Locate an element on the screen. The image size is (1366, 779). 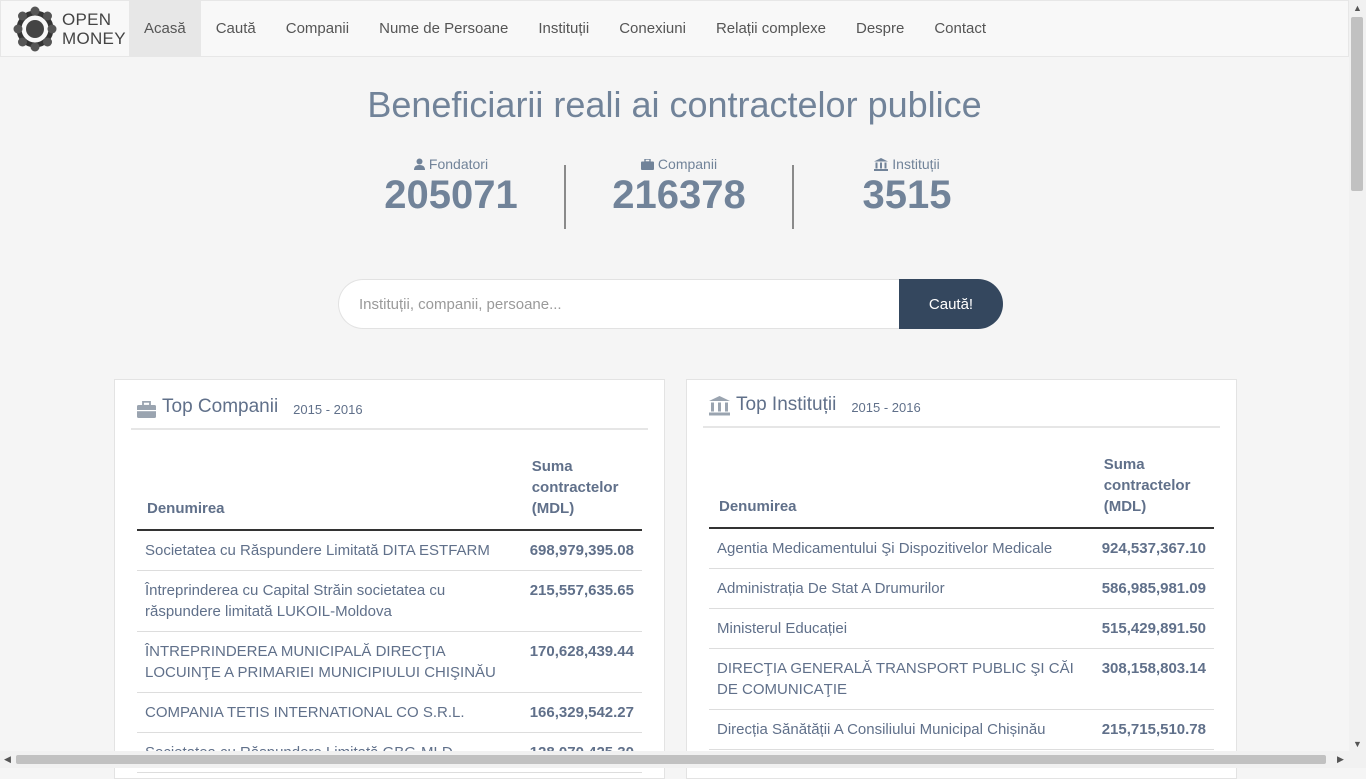
company-amount: 170,628,439.44 is located at coordinates (581, 662).